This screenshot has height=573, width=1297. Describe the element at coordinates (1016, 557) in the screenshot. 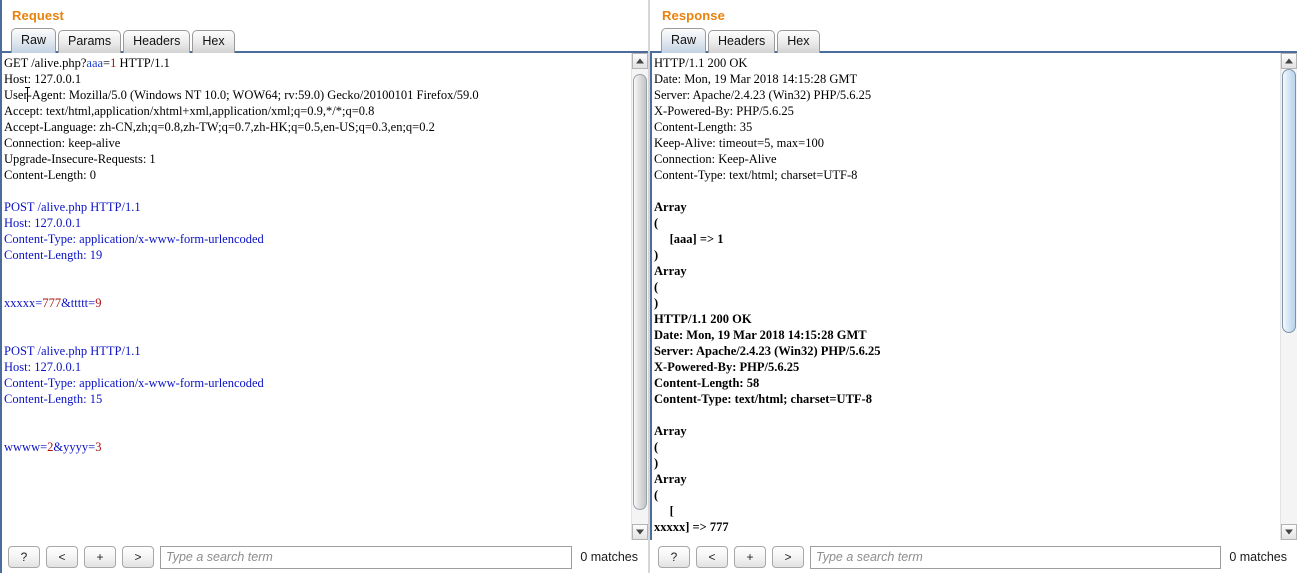

I see `response-search-input` at that location.